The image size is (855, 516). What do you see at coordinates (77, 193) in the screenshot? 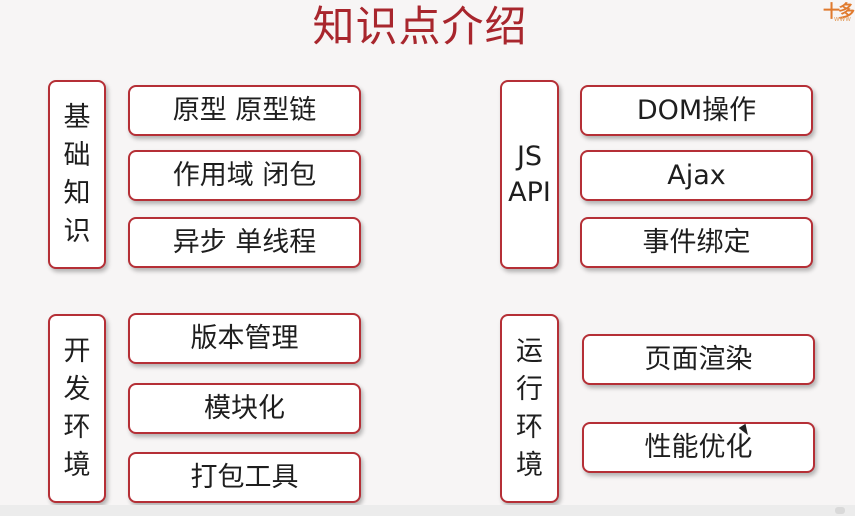
I see `category-basics-char: 知` at bounding box center [77, 193].